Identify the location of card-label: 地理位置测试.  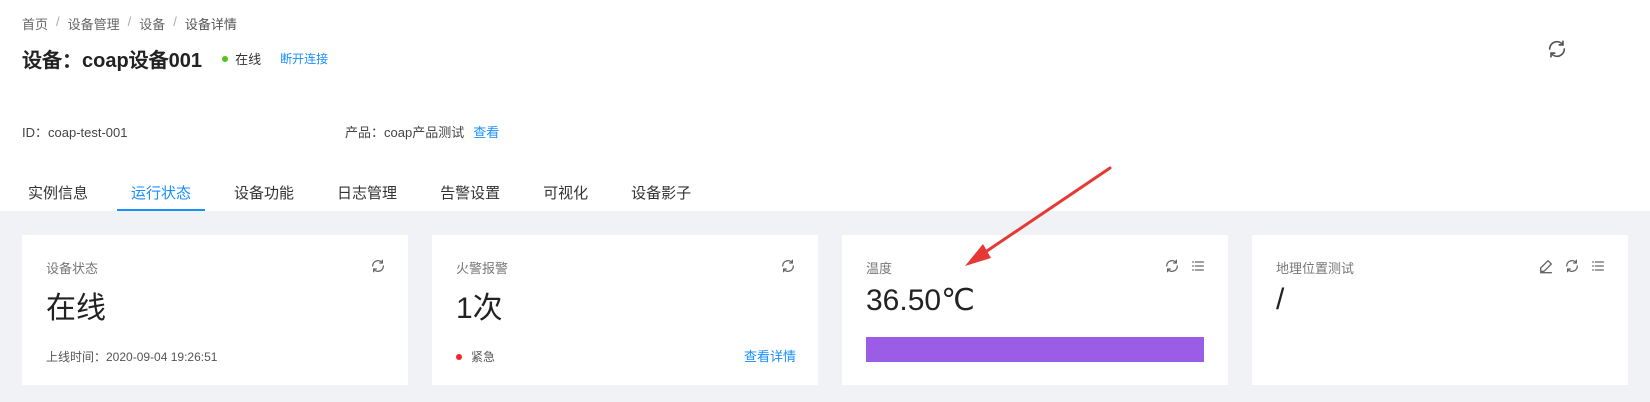
(1315, 268).